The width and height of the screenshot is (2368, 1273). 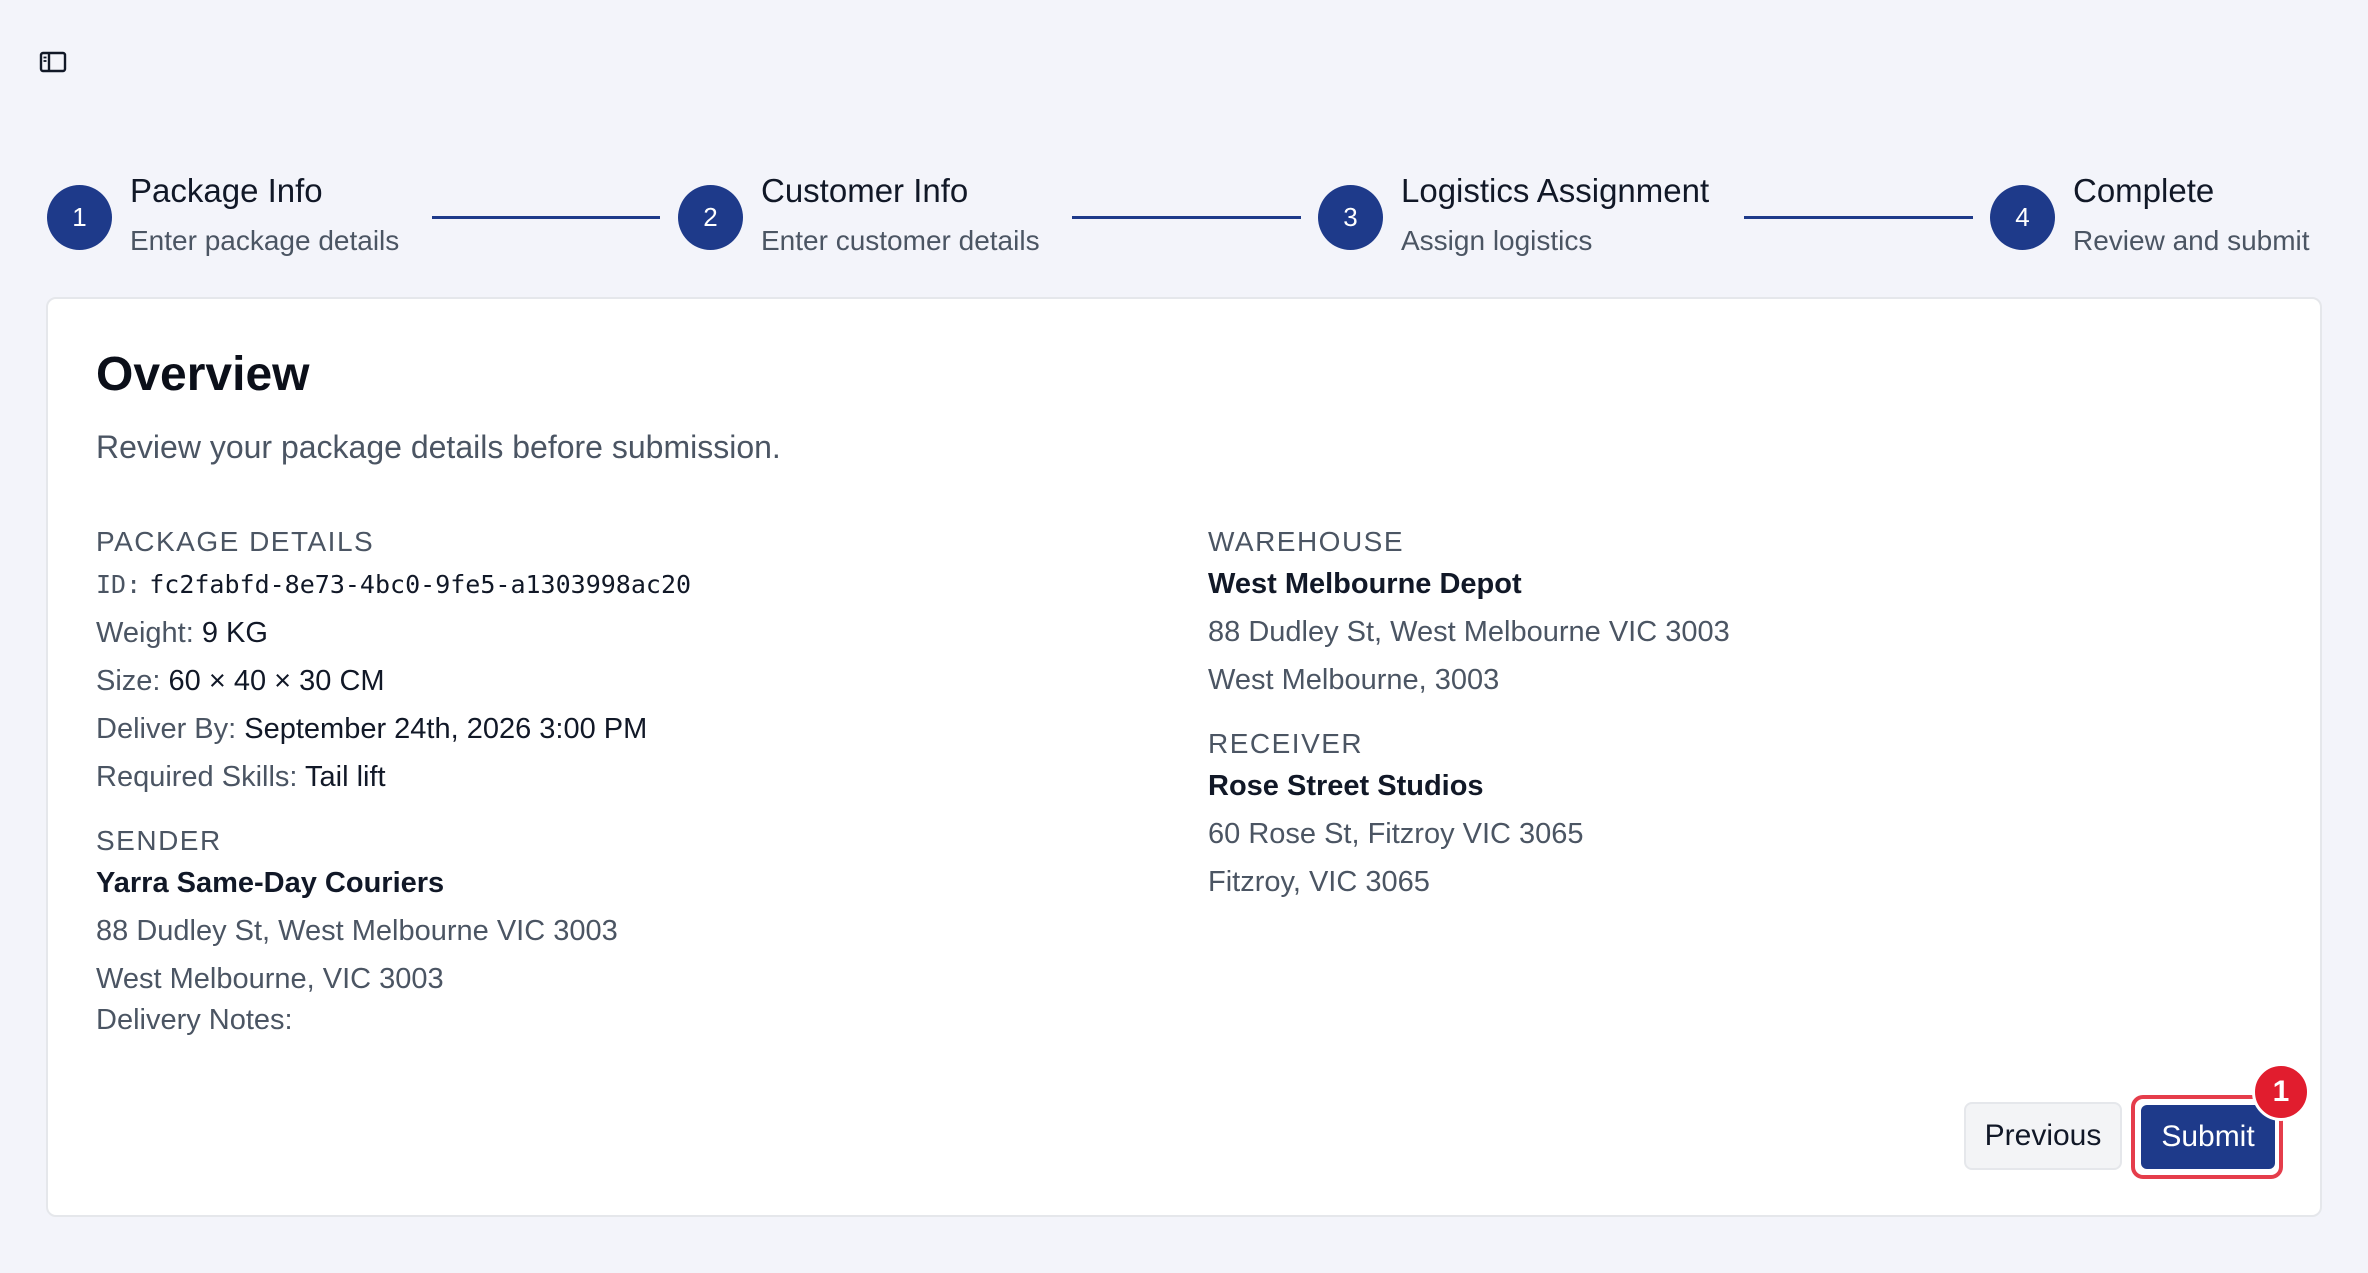 I want to click on step-title: Customer Info, so click(x=865, y=190).